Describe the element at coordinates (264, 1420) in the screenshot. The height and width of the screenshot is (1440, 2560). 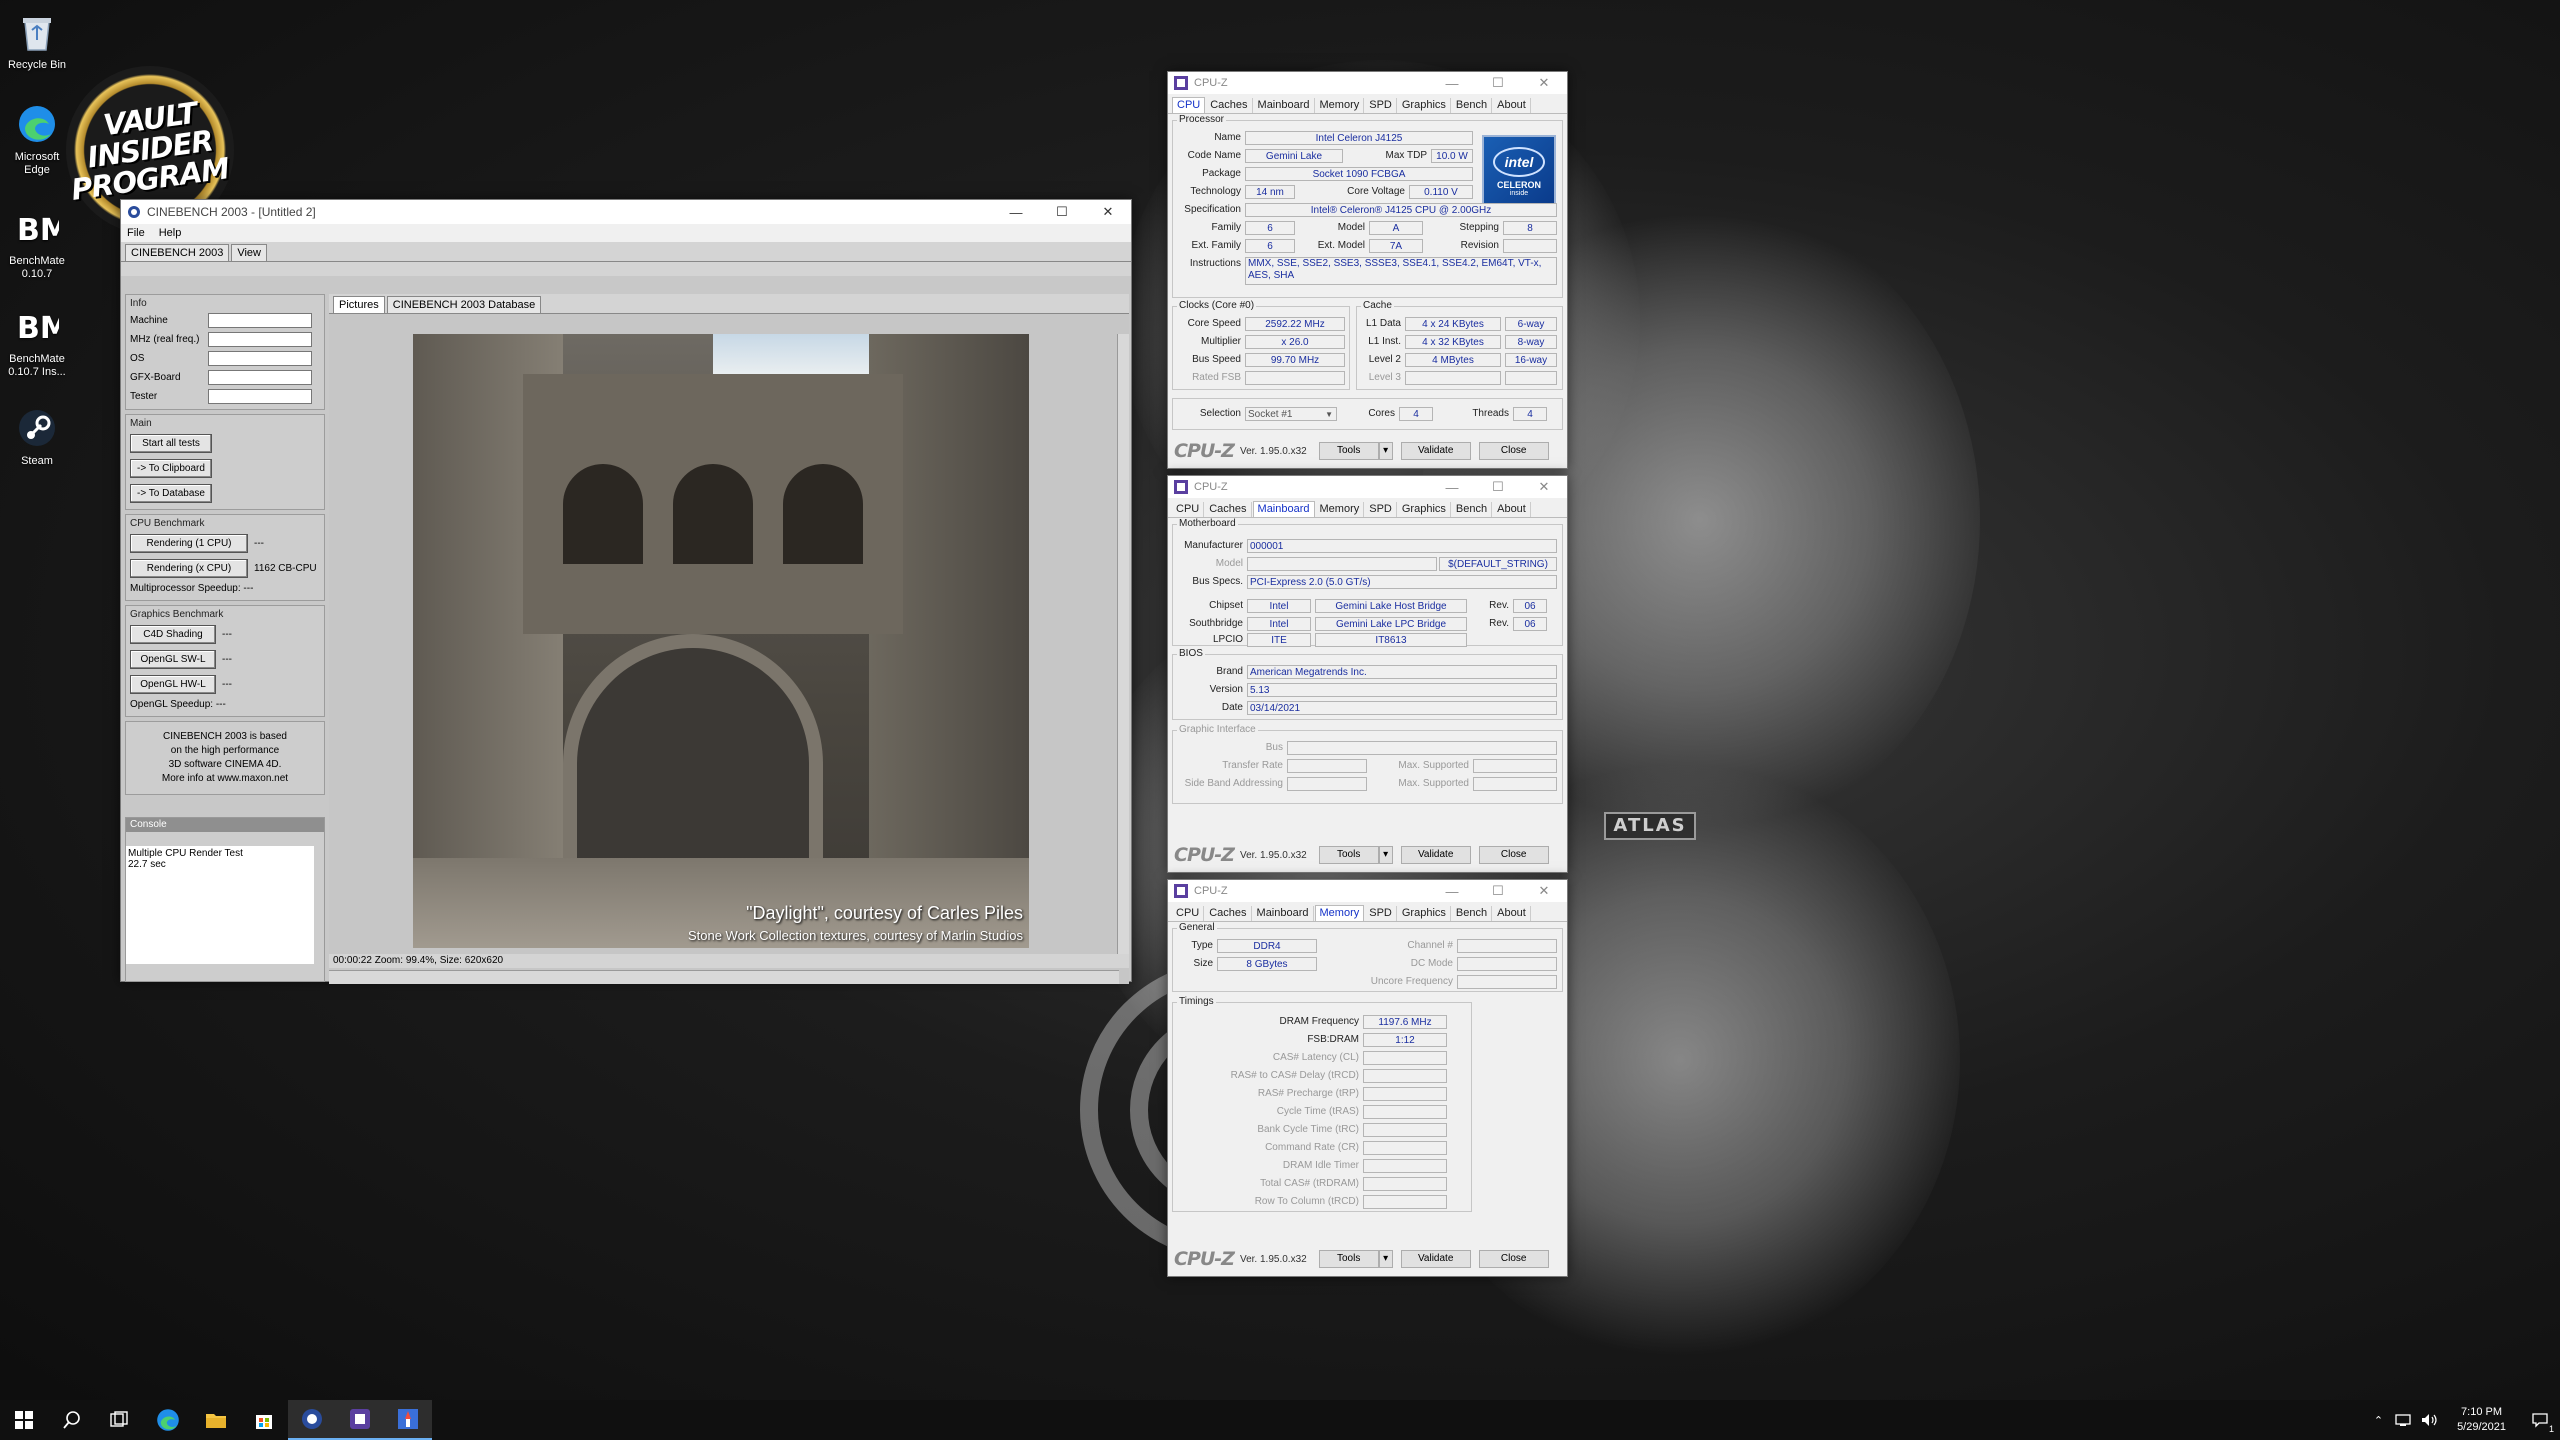
I see `taskbar-store` at that location.